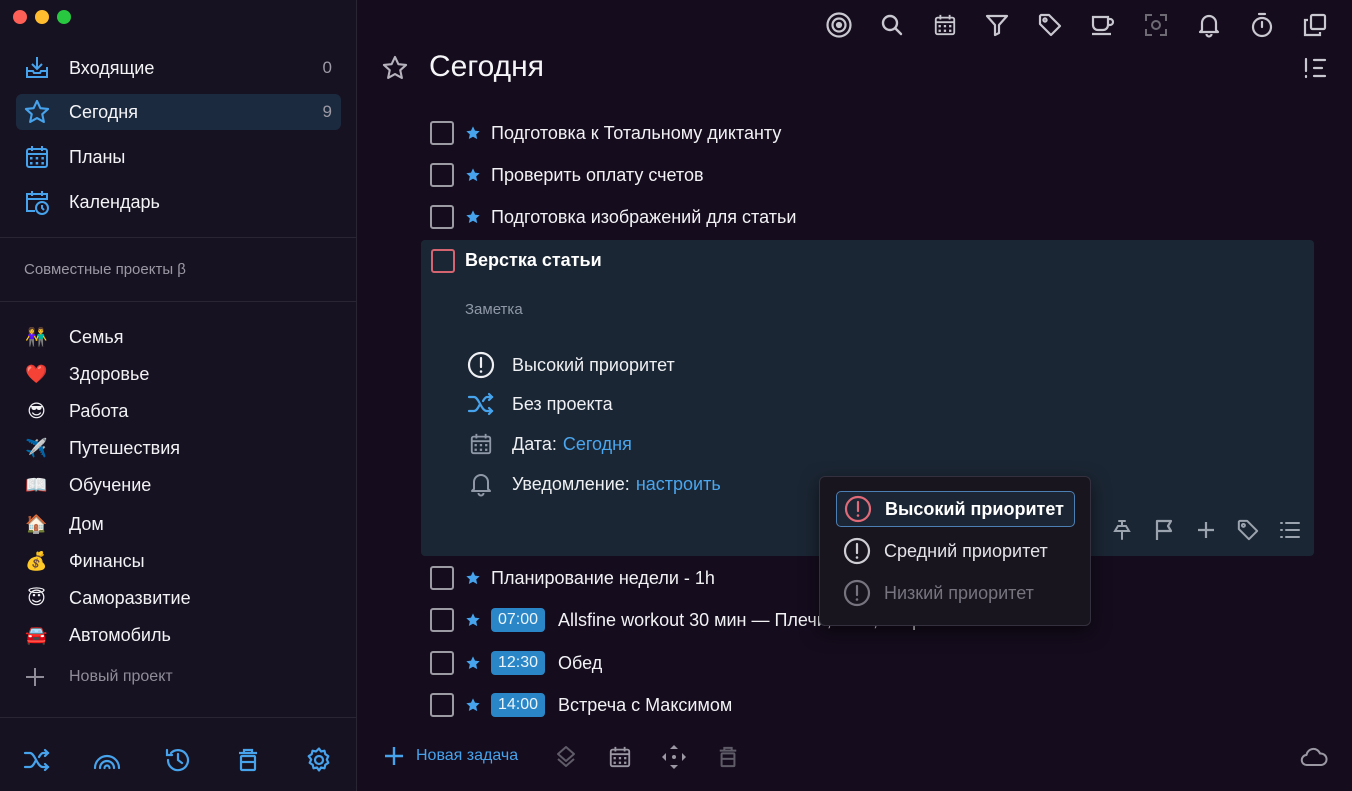  I want to click on task-checkbox-high-priority, so click(443, 261).